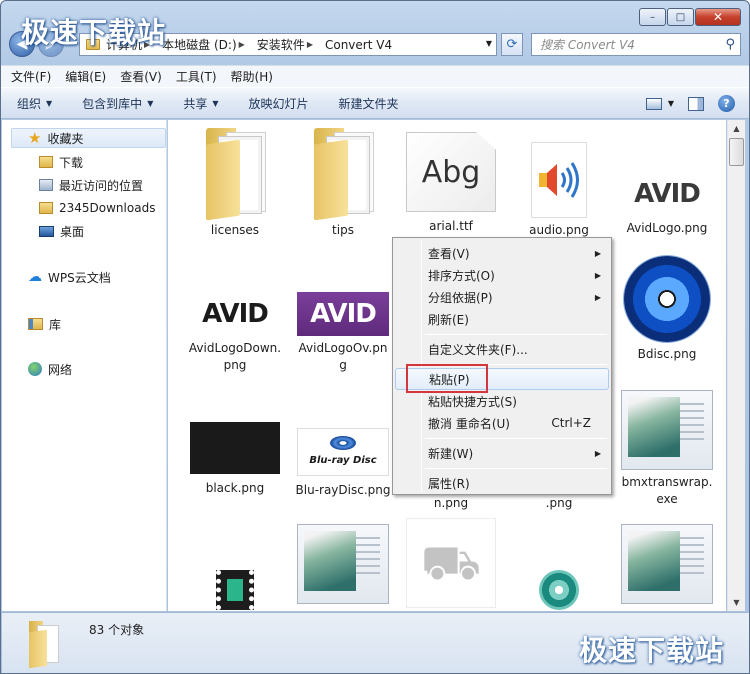  I want to click on sidebar-item-recent: 最近访问的位置, so click(91, 185).